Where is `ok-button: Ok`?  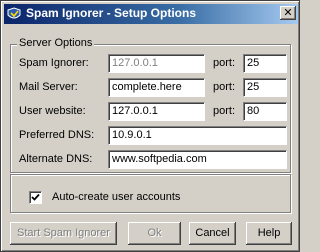
ok-button: Ok is located at coordinates (154, 233).